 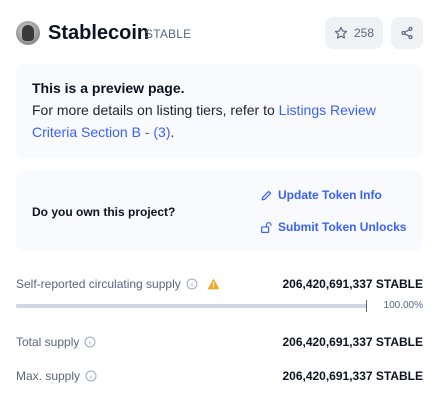 What do you see at coordinates (104, 212) in the screenshot?
I see `ownership-question: Do you own this project?` at bounding box center [104, 212].